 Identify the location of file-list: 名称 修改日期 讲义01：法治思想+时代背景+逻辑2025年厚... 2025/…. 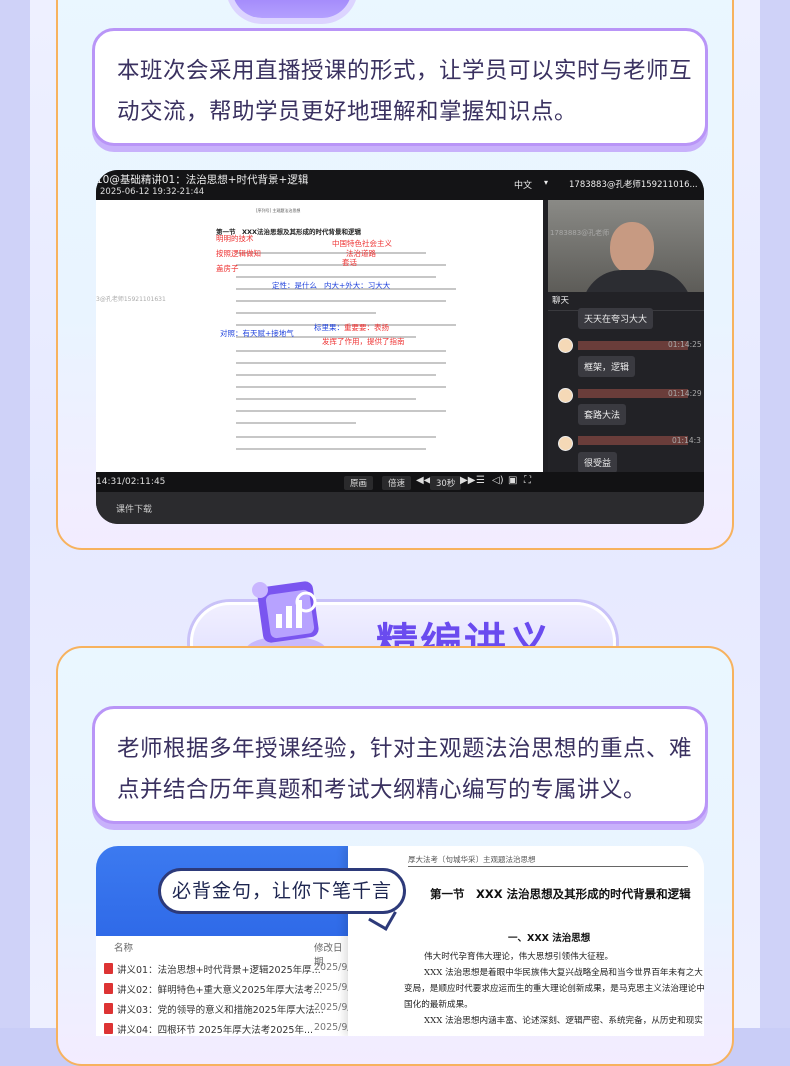
(223, 986).